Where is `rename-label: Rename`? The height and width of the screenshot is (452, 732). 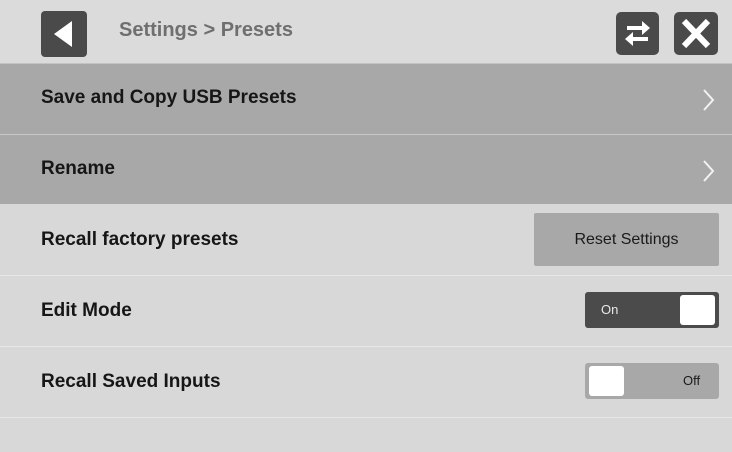 rename-label: Rename is located at coordinates (78, 168).